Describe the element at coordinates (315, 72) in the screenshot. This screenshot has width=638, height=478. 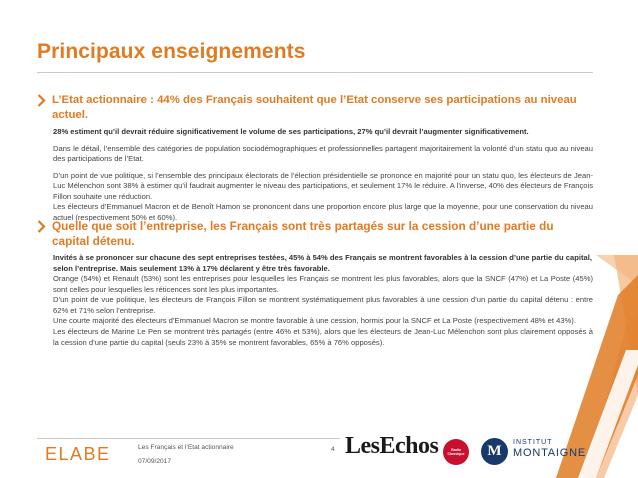
I see `title-divider` at that location.